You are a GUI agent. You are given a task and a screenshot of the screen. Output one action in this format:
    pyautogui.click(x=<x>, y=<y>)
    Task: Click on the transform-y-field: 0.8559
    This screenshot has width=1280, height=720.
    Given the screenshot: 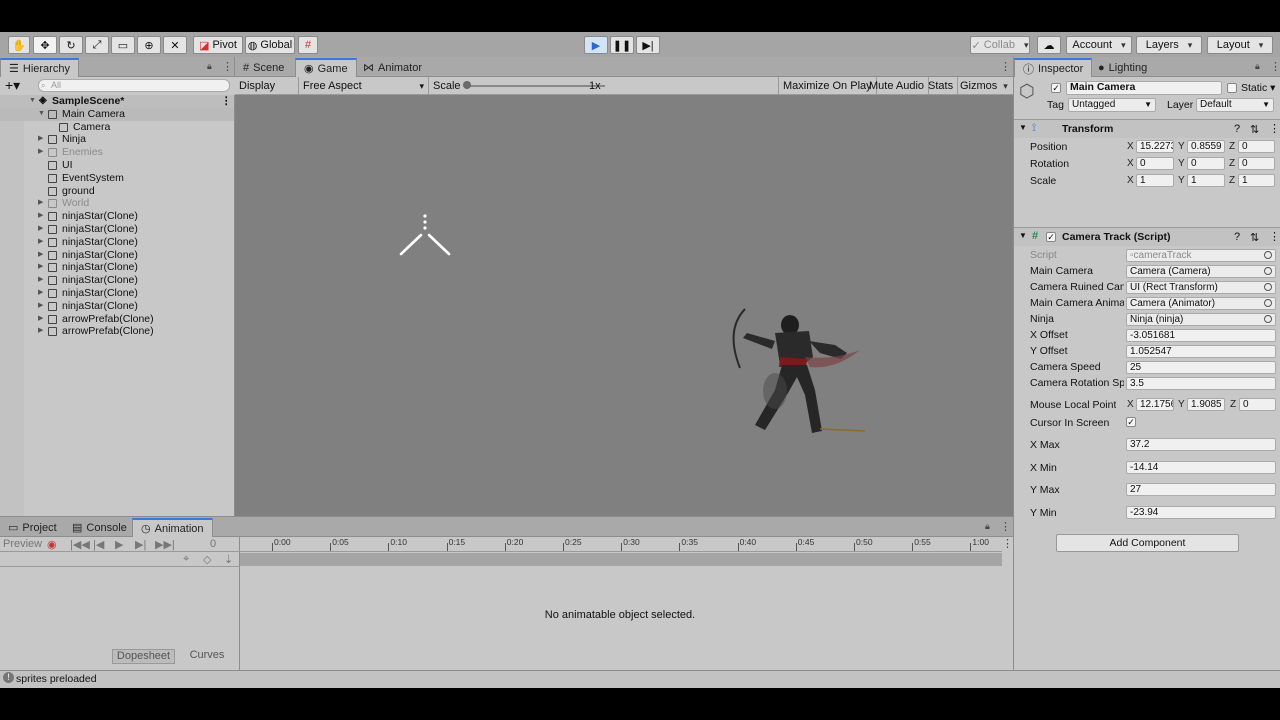 What is the action you would take?
    pyautogui.click(x=1206, y=146)
    